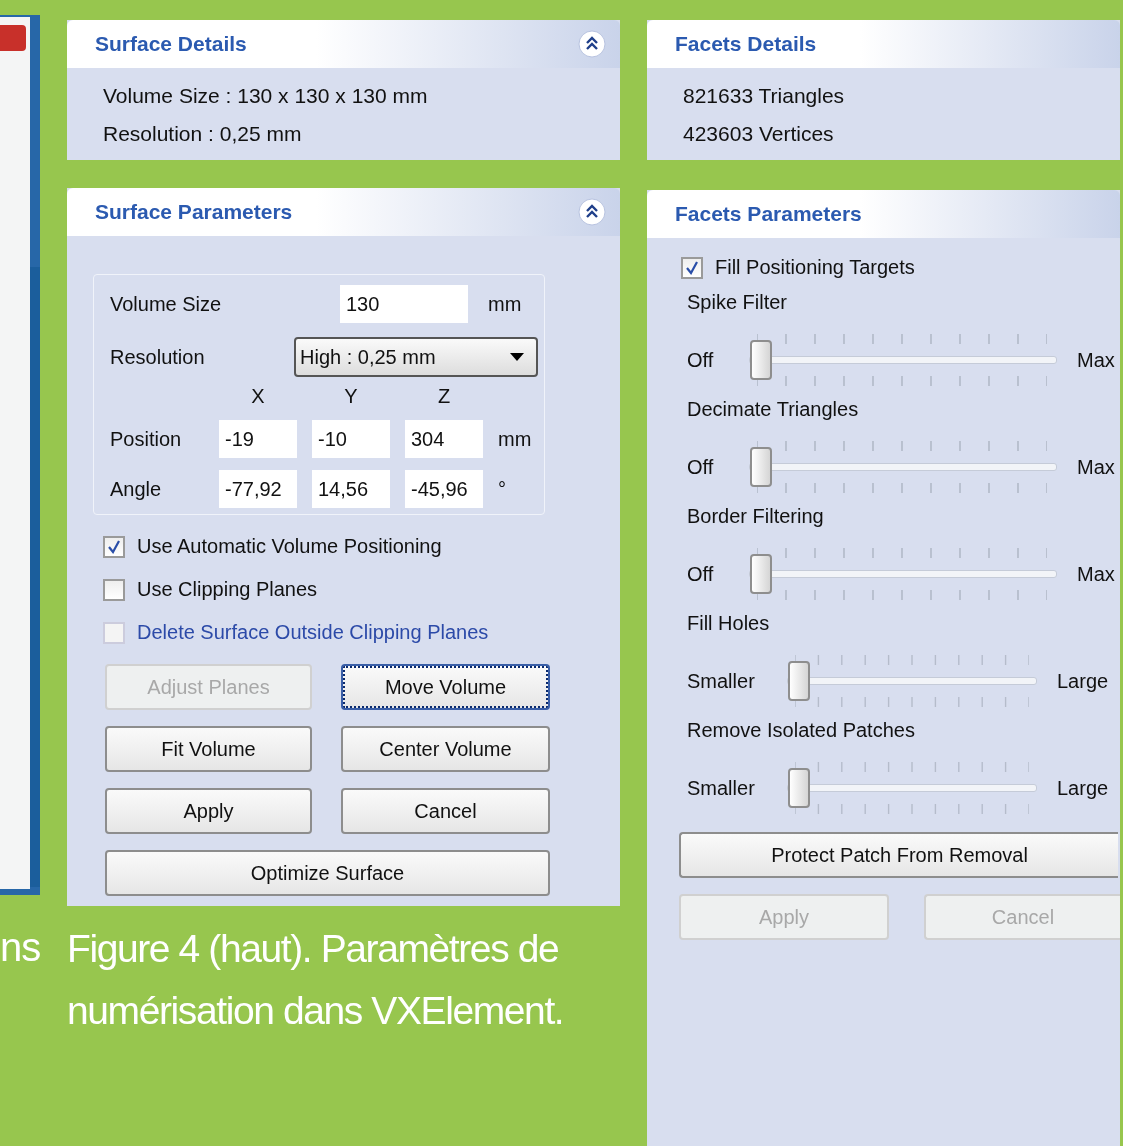  Describe the element at coordinates (351, 396) in the screenshot. I see `axis-label: Y` at that location.